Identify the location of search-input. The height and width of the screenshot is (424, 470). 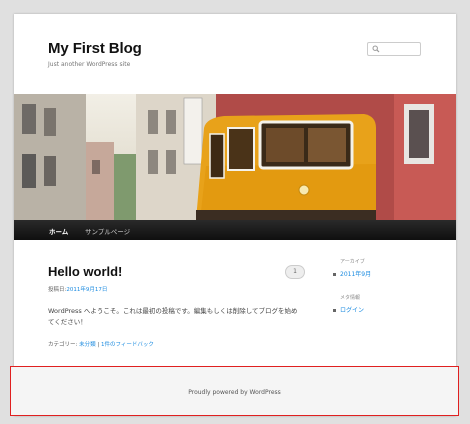
(394, 49).